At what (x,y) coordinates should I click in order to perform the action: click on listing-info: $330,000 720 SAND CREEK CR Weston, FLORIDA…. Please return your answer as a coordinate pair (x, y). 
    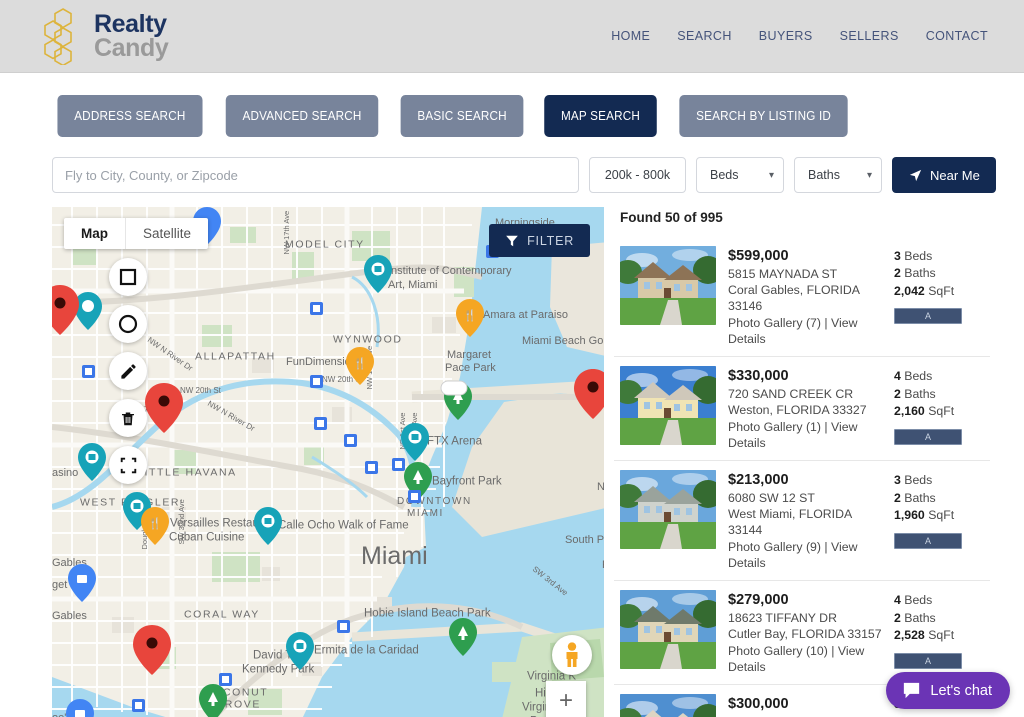
    Looking at the image, I should click on (805, 408).